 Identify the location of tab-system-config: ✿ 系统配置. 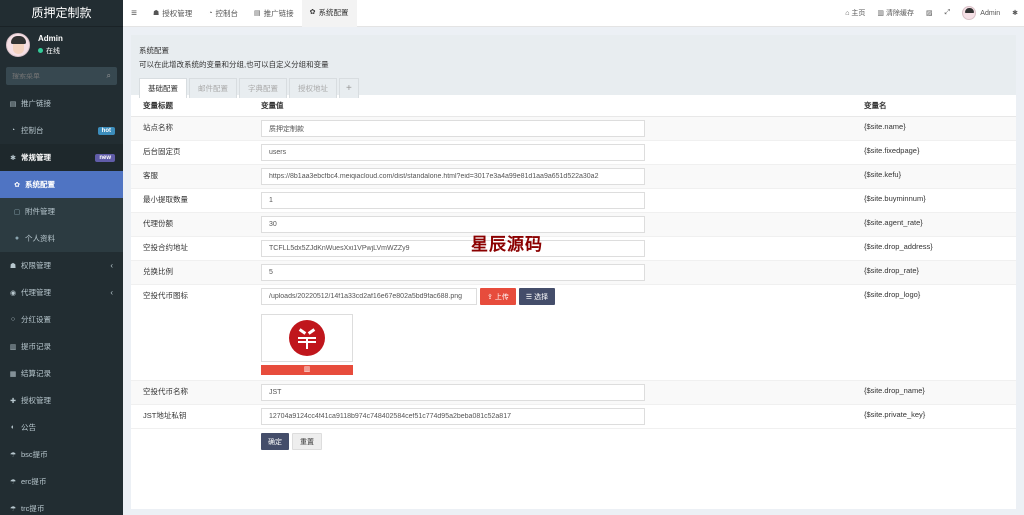
(329, 13).